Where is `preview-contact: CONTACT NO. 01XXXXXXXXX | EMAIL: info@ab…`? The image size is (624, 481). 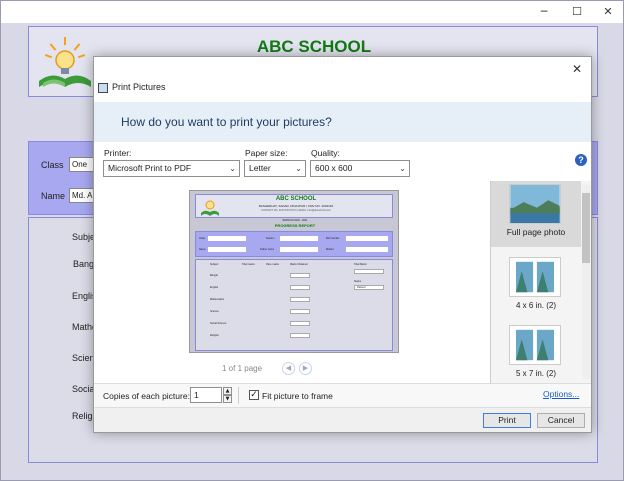 preview-contact: CONTACT NO. 01XXXXXXXXX | EMAIL: info@ab… is located at coordinates (296, 210).